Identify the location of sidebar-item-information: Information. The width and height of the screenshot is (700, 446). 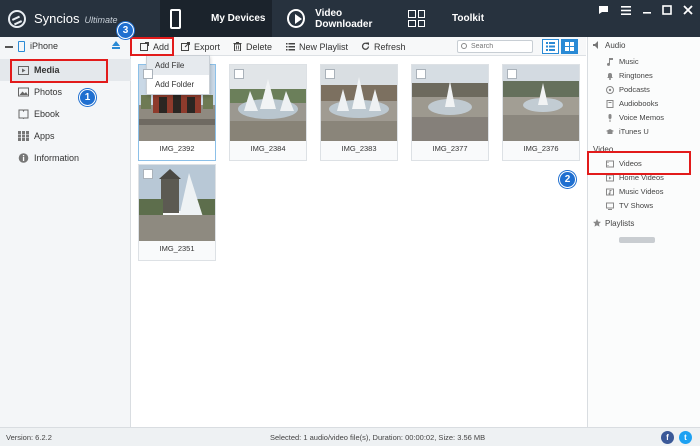
(65, 158).